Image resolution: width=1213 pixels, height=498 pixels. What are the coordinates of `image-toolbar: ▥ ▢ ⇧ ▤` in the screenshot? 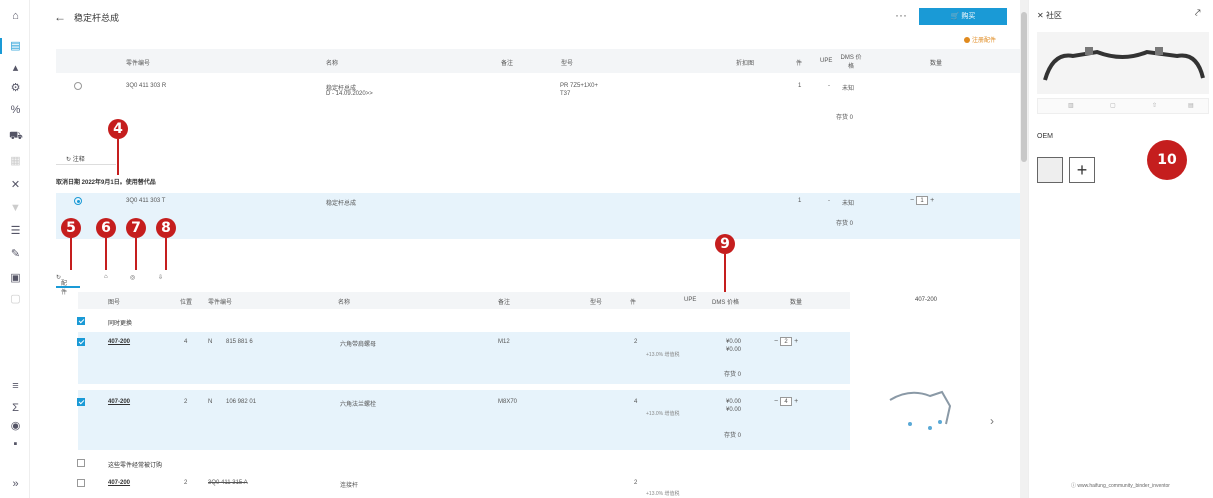 It's located at (1123, 106).